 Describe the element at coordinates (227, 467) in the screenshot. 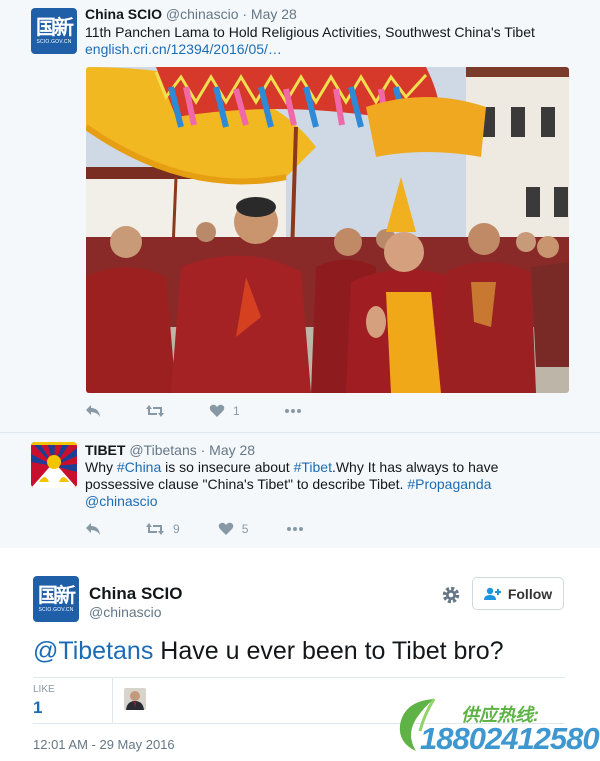

I see `text-part: is so insecure about` at that location.